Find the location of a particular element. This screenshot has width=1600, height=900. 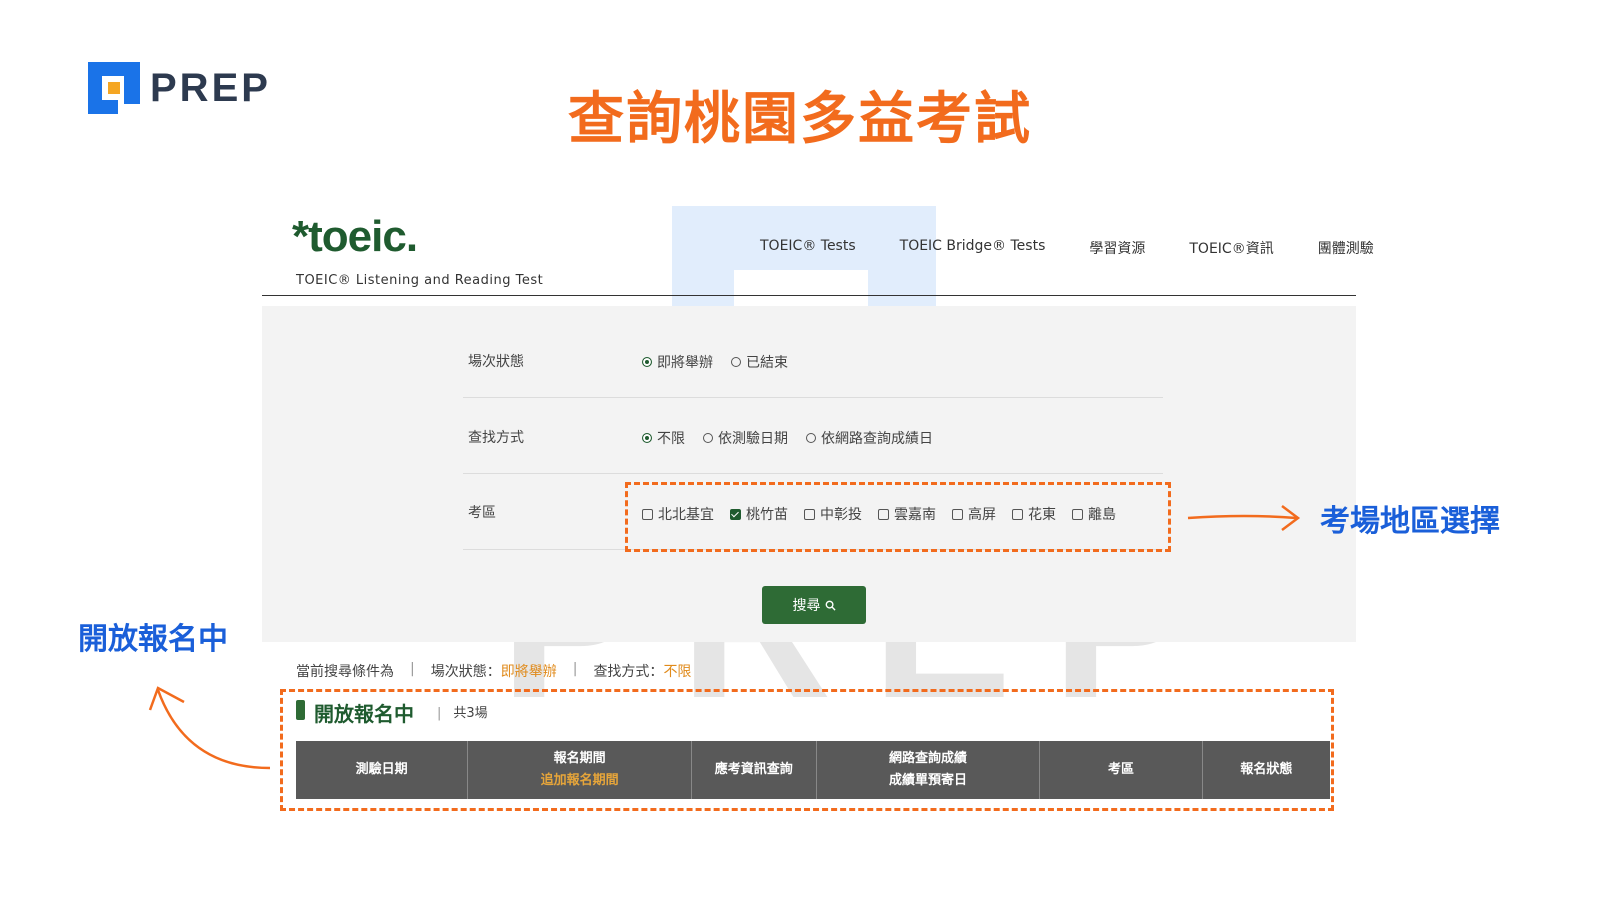

method-test-date-radio: 依測驗日期 is located at coordinates (745, 438).